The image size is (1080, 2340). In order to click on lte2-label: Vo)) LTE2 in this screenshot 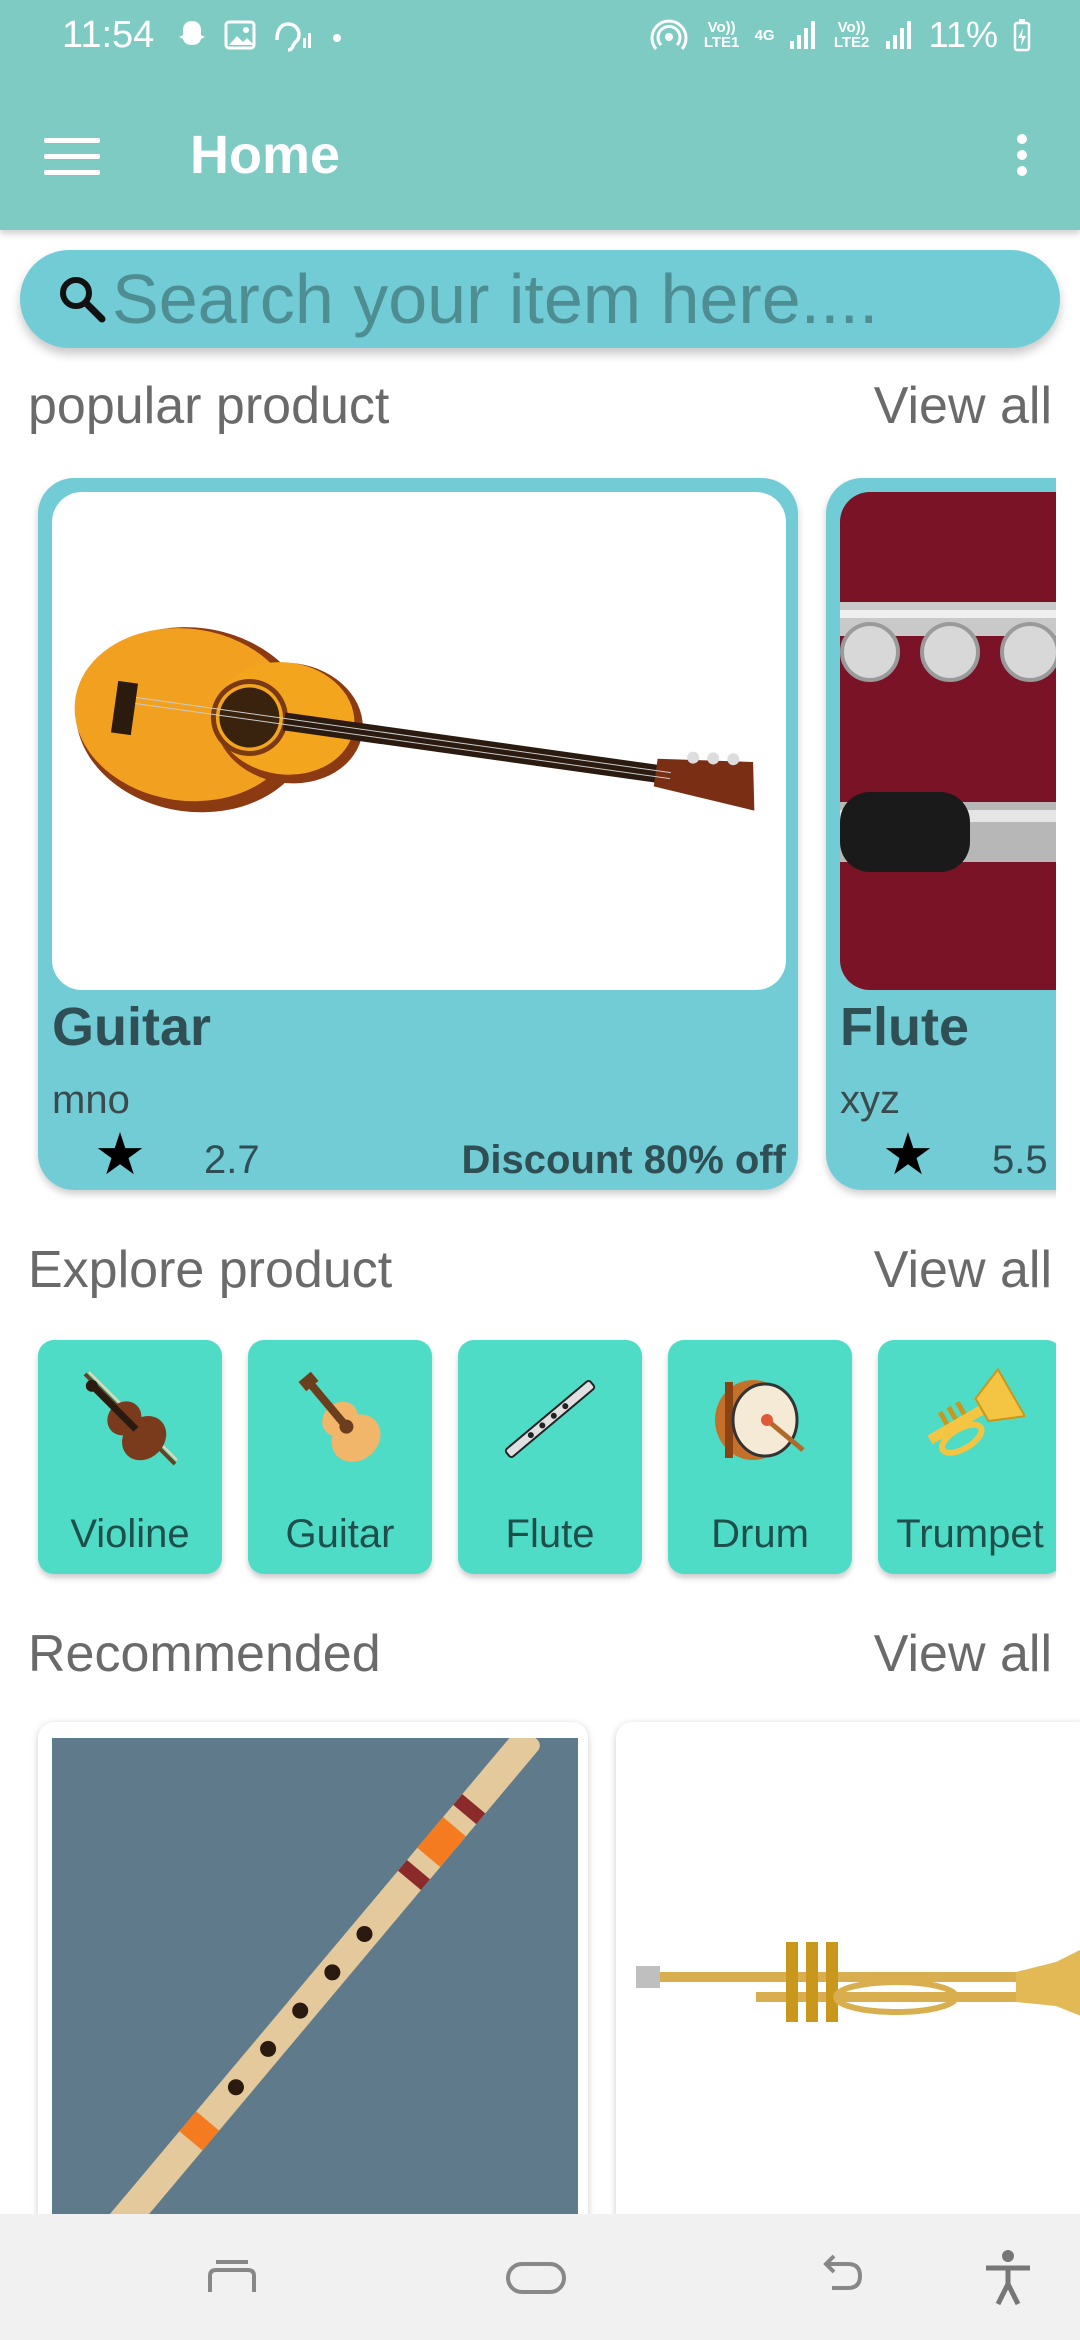, I will do `click(851, 35)`.